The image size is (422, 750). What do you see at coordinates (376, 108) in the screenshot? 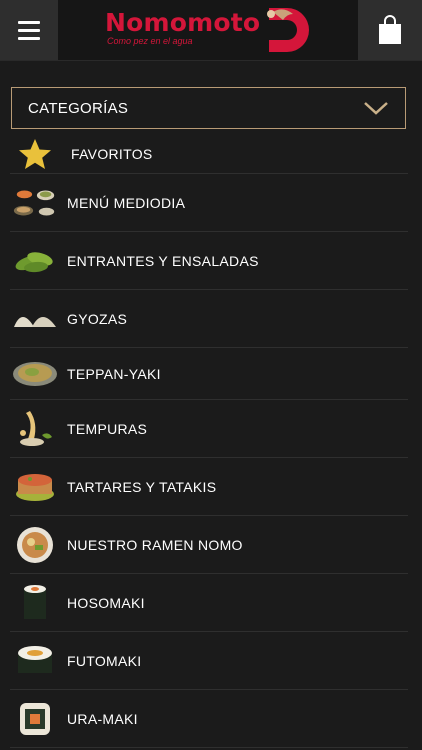
I see `chevron-down-icon` at bounding box center [376, 108].